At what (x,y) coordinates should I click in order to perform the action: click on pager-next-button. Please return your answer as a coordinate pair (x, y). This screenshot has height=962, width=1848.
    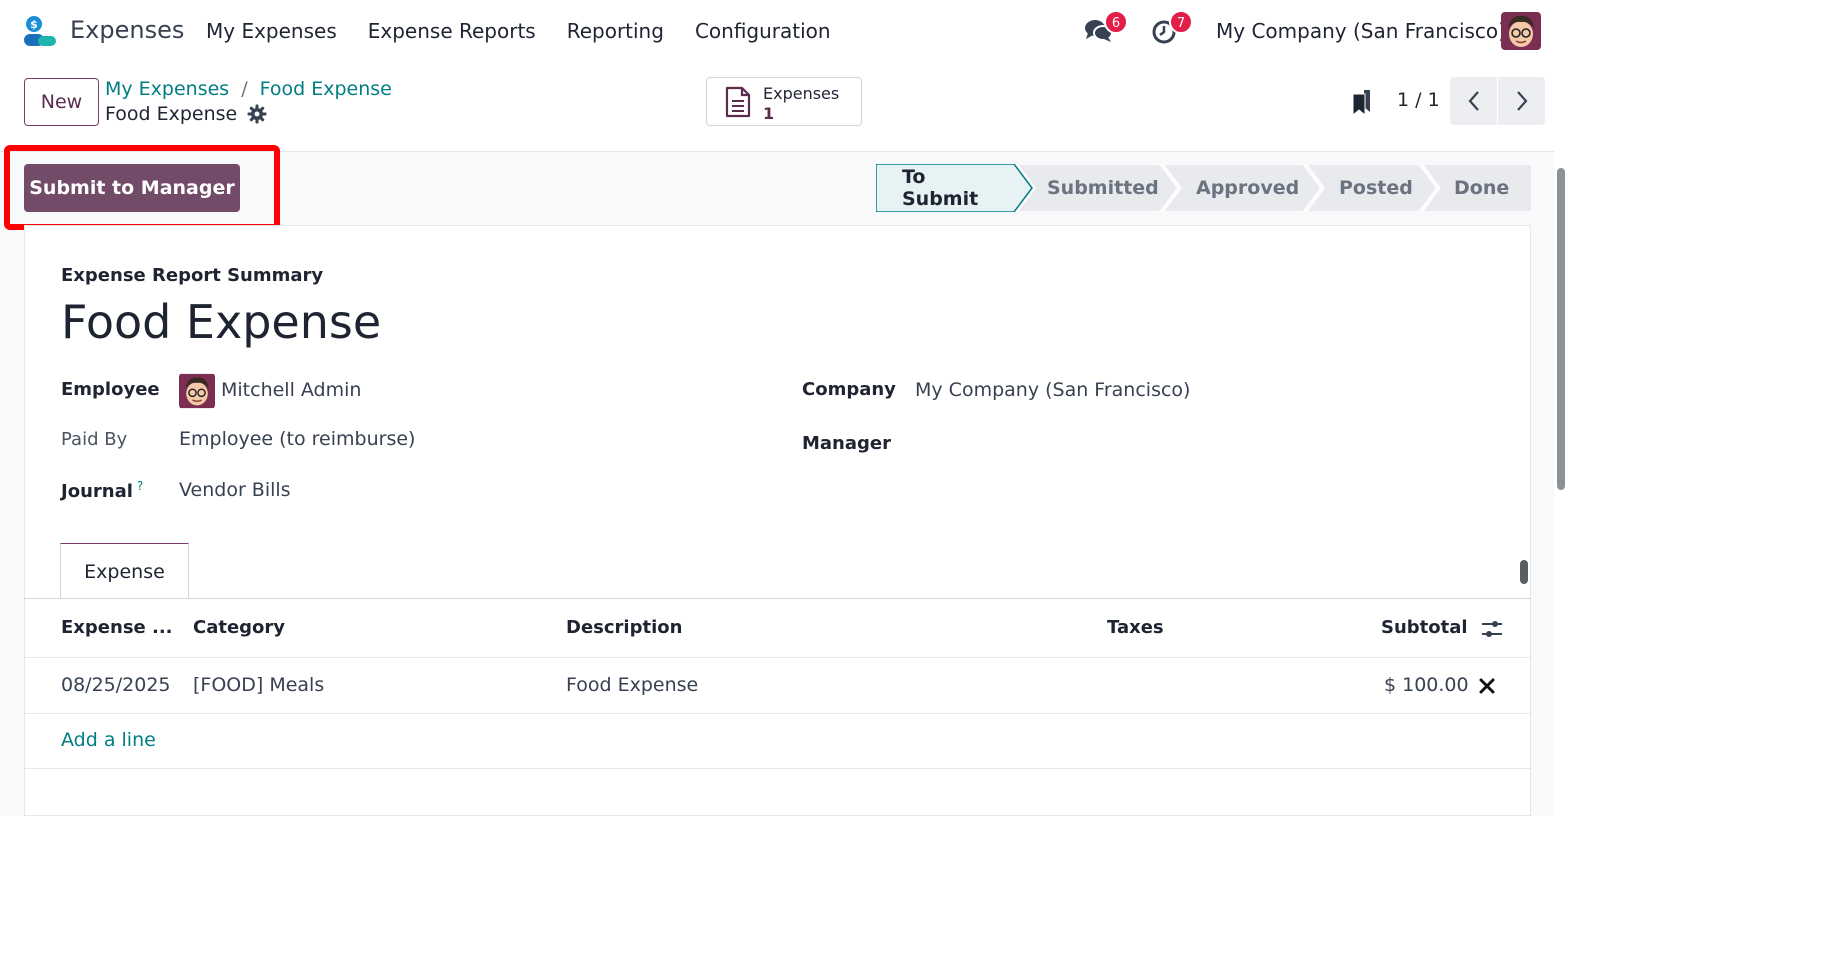
    Looking at the image, I should click on (1521, 101).